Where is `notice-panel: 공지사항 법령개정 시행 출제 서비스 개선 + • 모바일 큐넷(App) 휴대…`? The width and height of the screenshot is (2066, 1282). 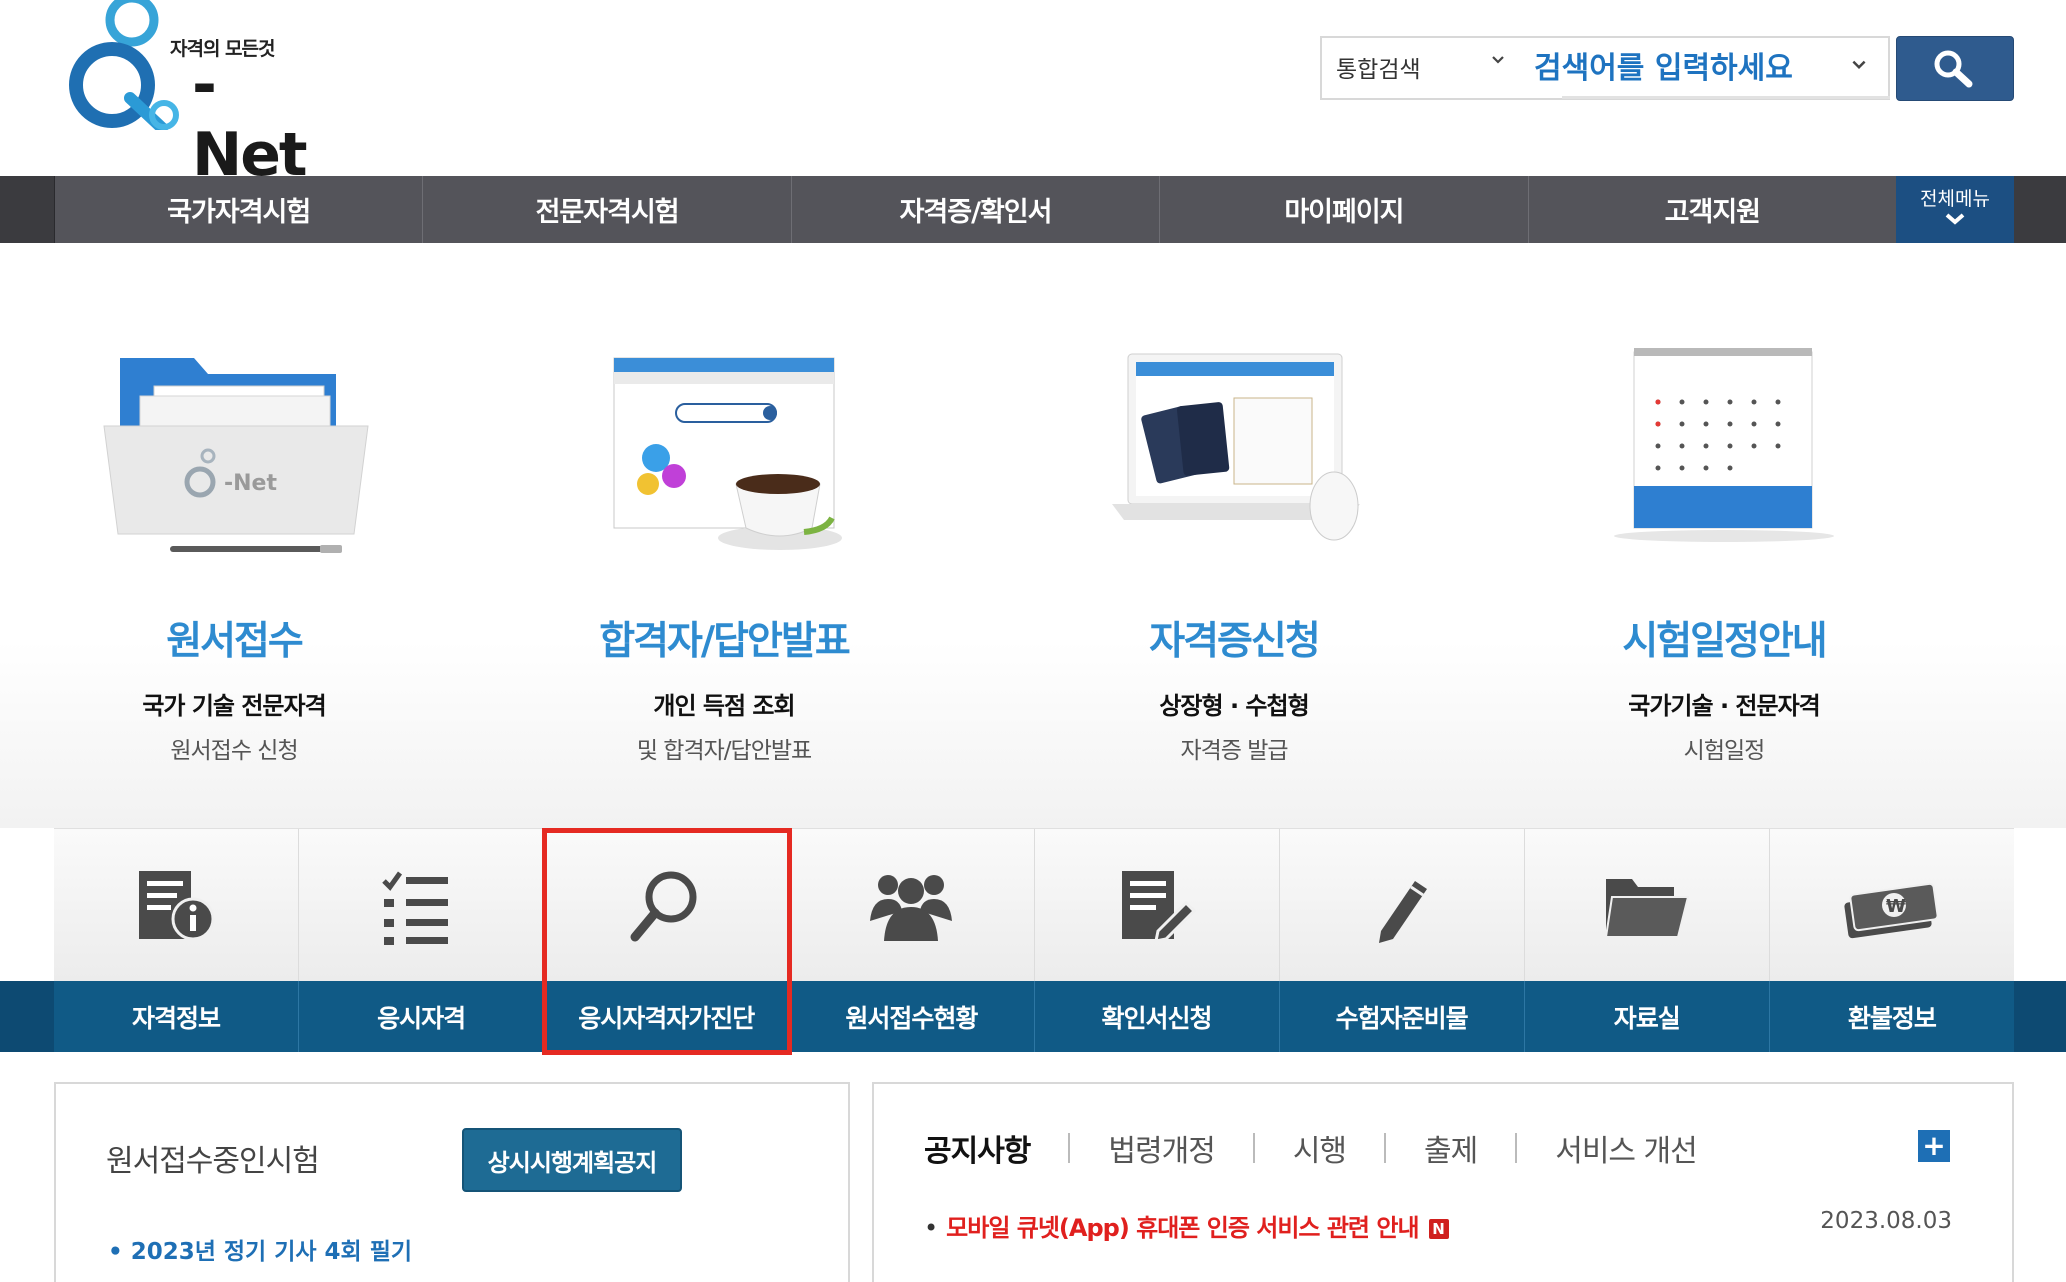
notice-panel: 공지사항 법령개정 시행 출제 서비스 개선 + • 모바일 큐넷(App) 휴대… is located at coordinates (1443, 1182).